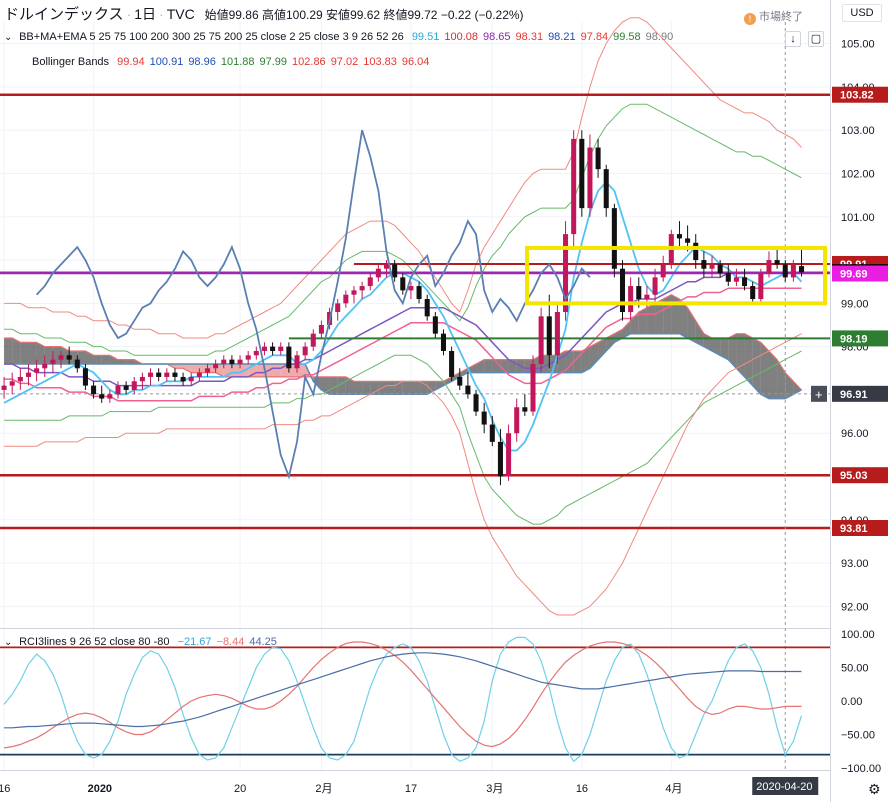 This screenshot has width=889, height=802. Describe the element at coordinates (854, 274) in the screenshot. I see `price-level-tag-label: 99.69` at that location.